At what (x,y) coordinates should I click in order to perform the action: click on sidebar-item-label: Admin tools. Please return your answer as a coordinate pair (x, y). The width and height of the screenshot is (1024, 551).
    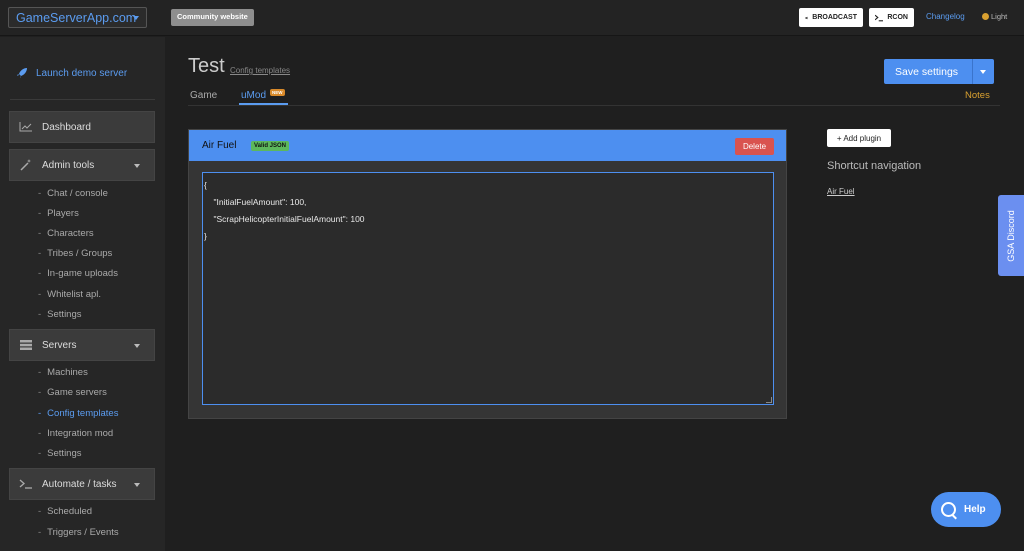
    Looking at the image, I should click on (68, 165).